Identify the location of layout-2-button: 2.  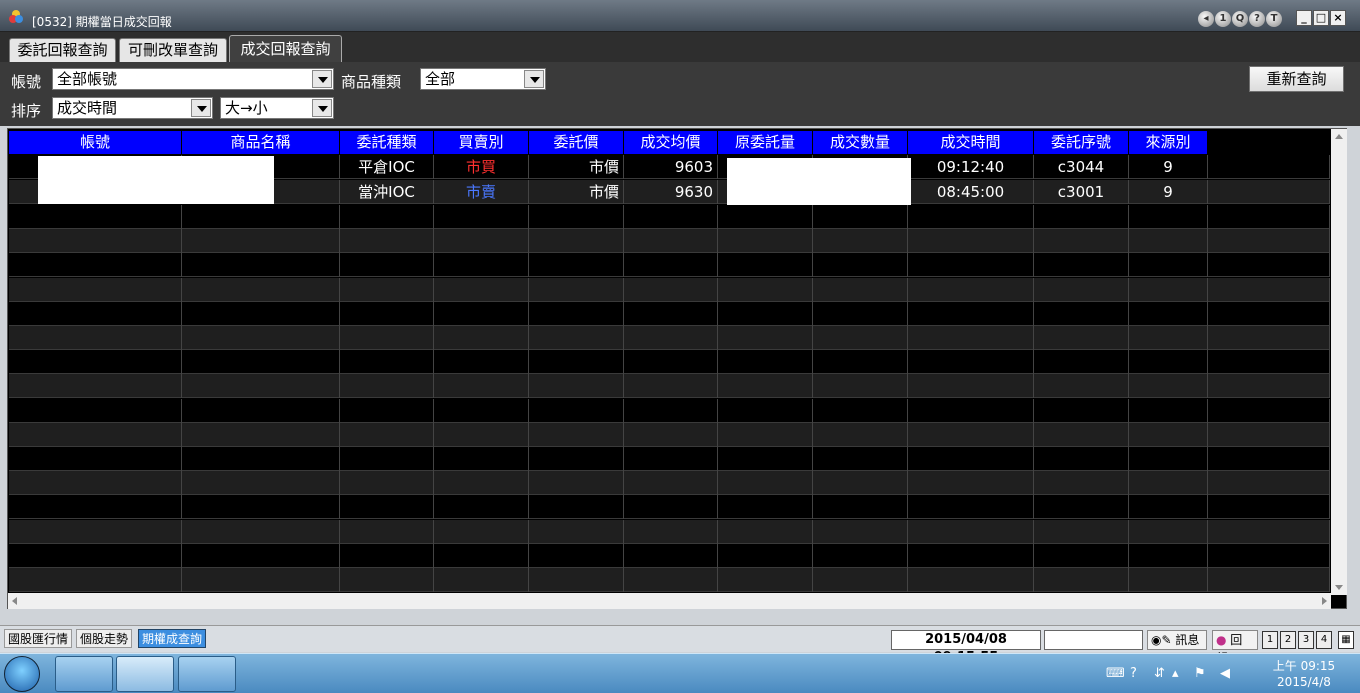
(1288, 640).